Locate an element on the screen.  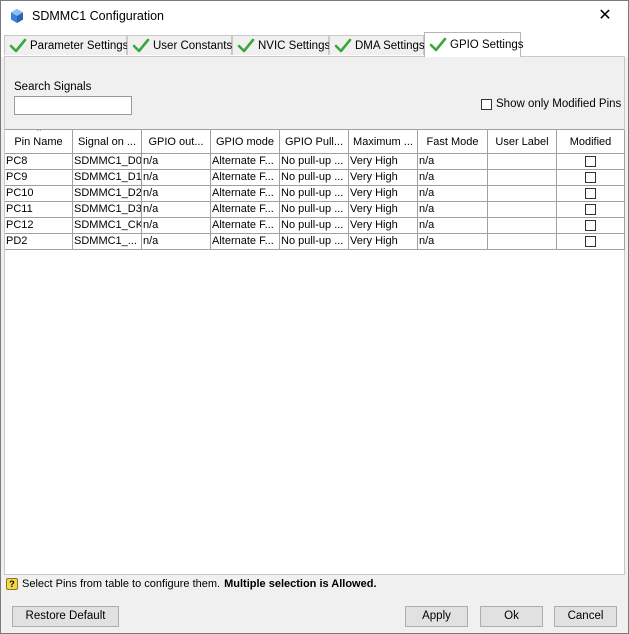
tab-label: GPIO Settings is located at coordinates (487, 45).